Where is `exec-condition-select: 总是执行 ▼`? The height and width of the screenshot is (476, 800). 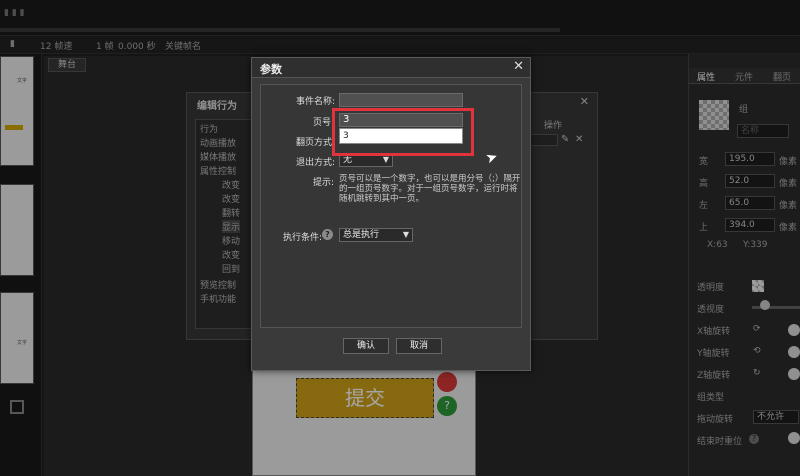
exec-condition-select: 总是执行 ▼ is located at coordinates (376, 235).